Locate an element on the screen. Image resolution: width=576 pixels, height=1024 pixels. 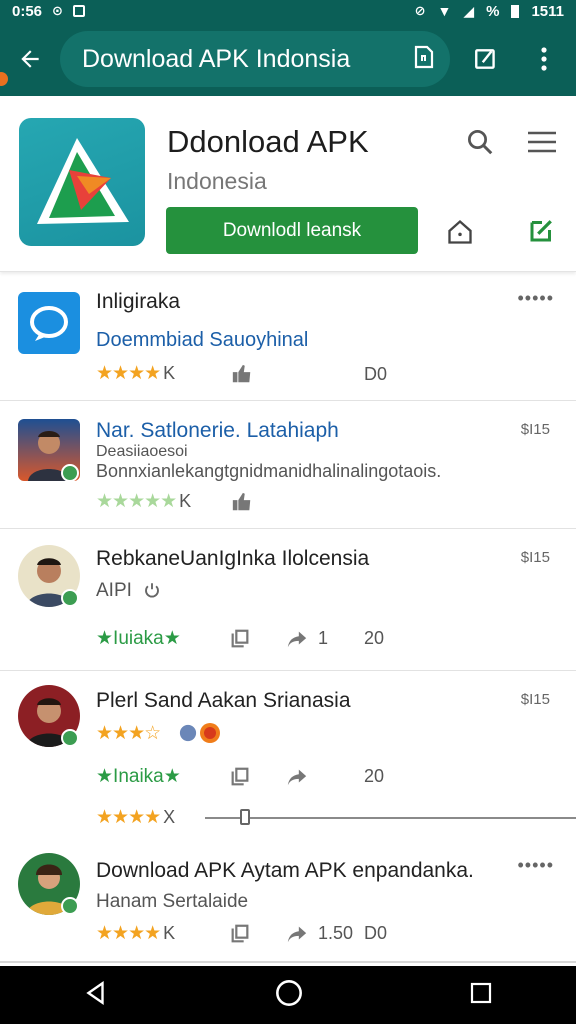
rating-label: Inaika is located at coordinates (138, 776).